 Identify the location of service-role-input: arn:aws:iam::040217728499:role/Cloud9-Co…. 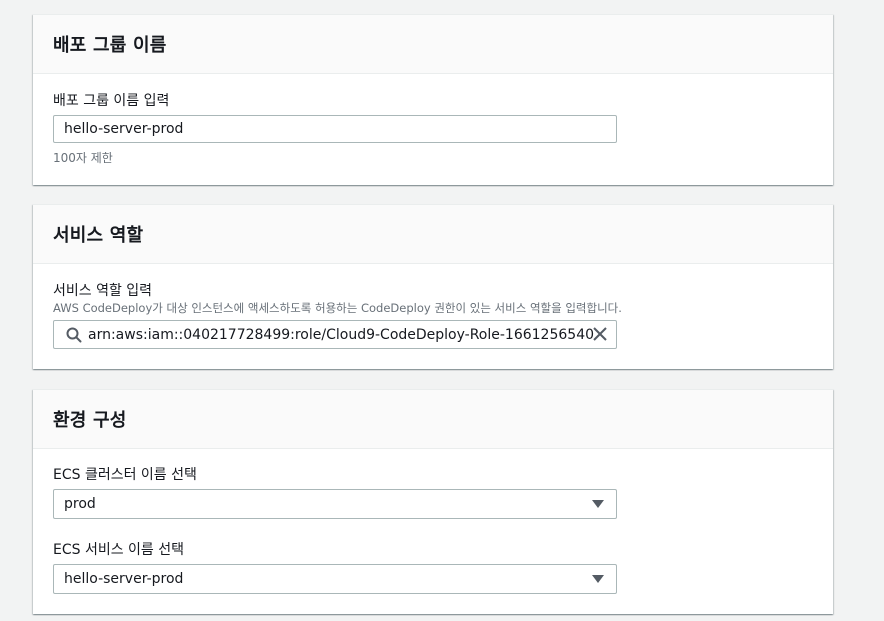
(335, 334).